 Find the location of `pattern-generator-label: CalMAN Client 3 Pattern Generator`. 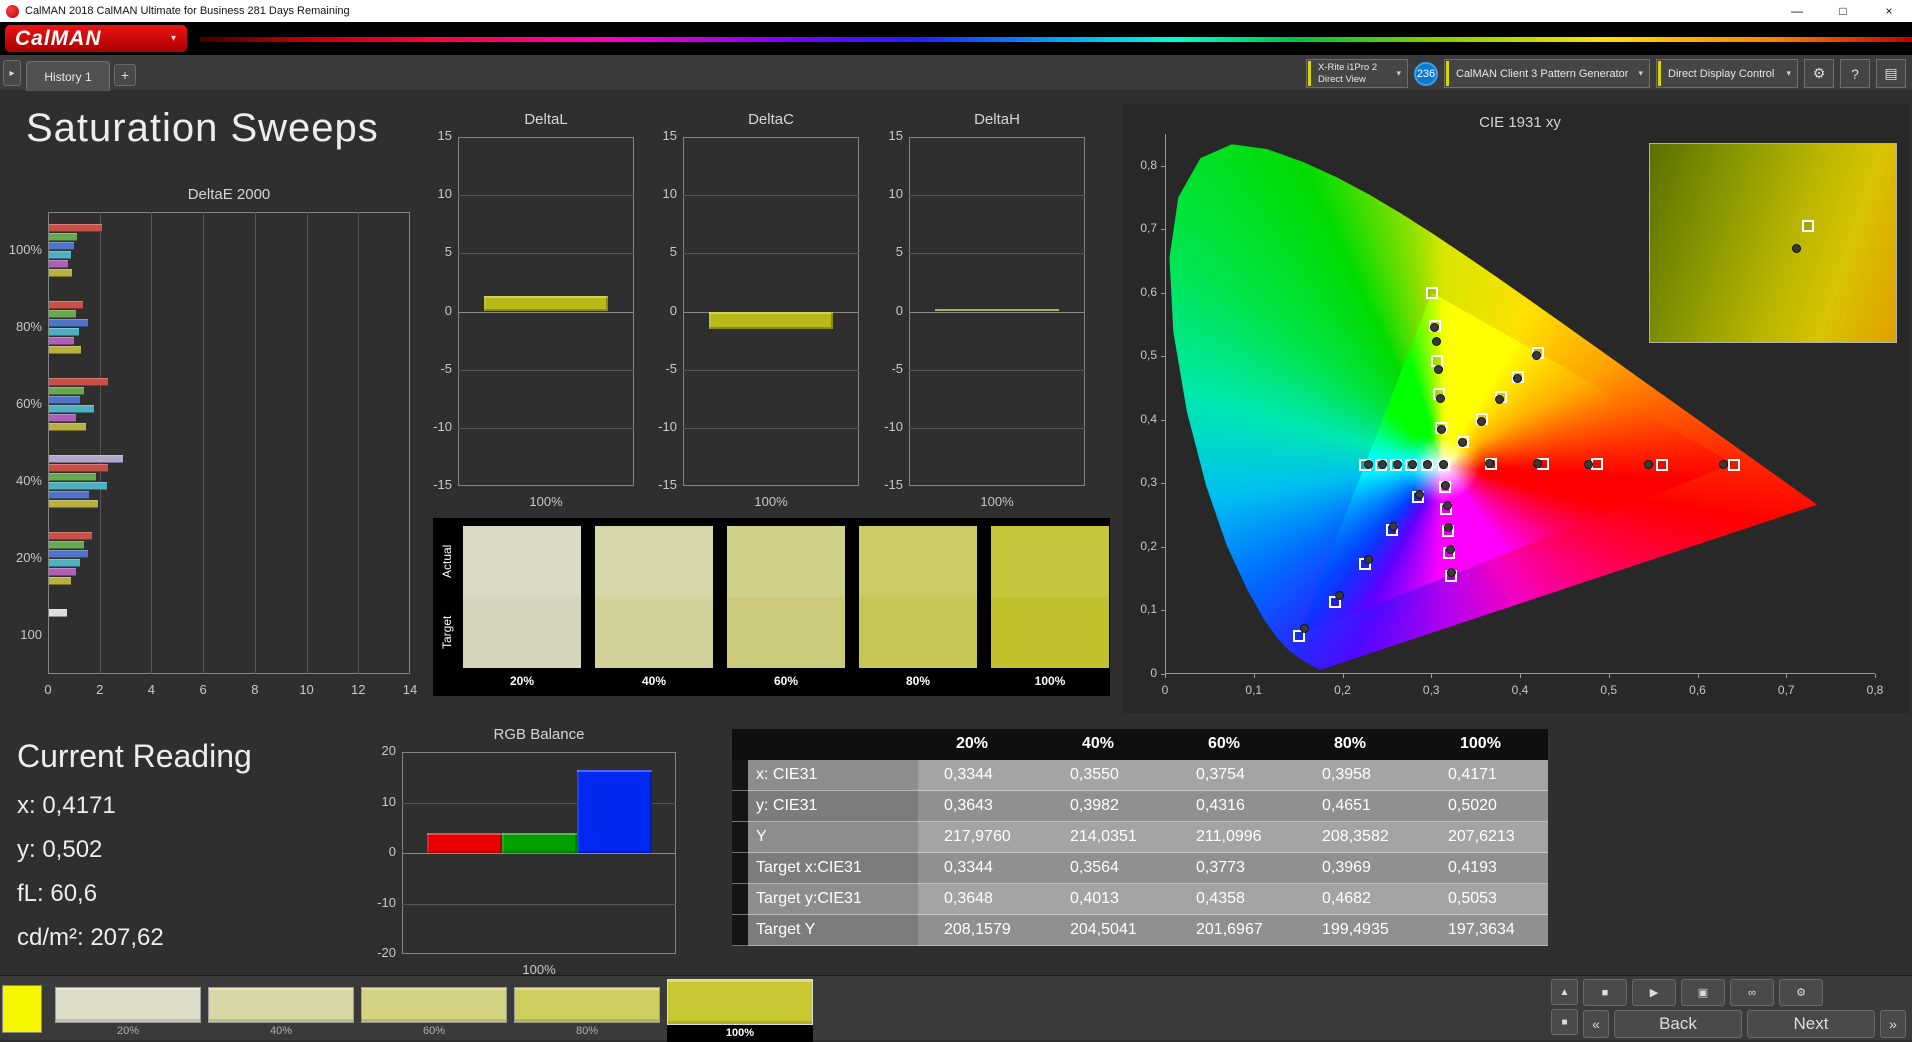

pattern-generator-label: CalMAN Client 3 Pattern Generator is located at coordinates (1542, 73).